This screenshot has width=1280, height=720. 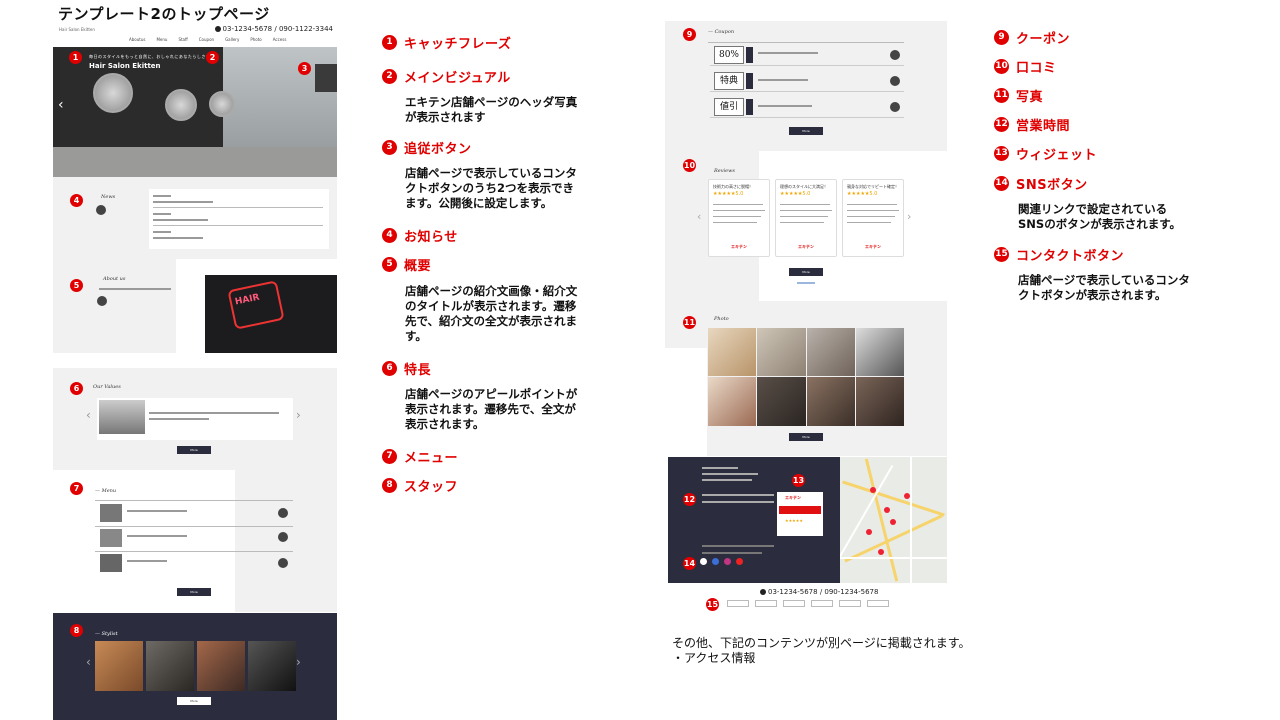 I want to click on item-staff: 8 スタッフ, so click(x=420, y=485).